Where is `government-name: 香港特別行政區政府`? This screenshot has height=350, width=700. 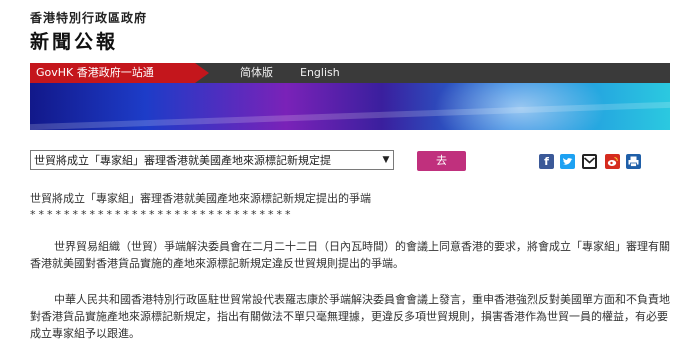 government-name: 香港特別行政區政府 is located at coordinates (89, 18).